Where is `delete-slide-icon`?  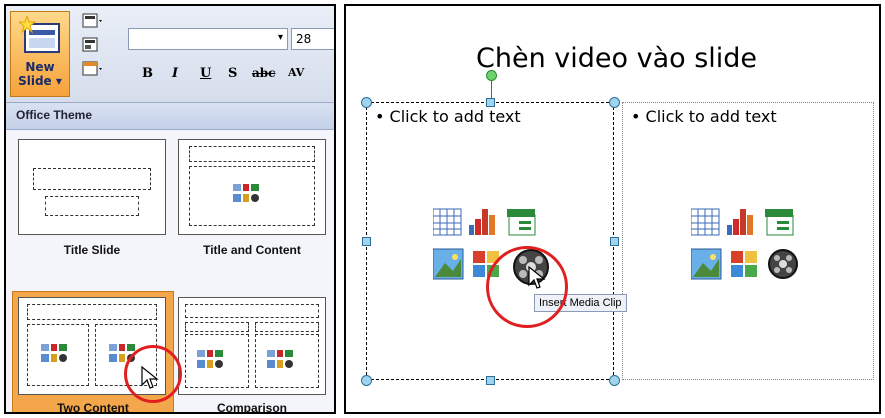 delete-slide-icon is located at coordinates (93, 69).